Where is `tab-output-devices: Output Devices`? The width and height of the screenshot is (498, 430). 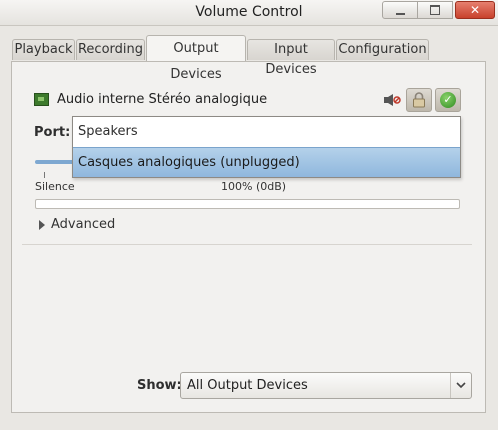
tab-output-devices: Output Devices is located at coordinates (196, 58).